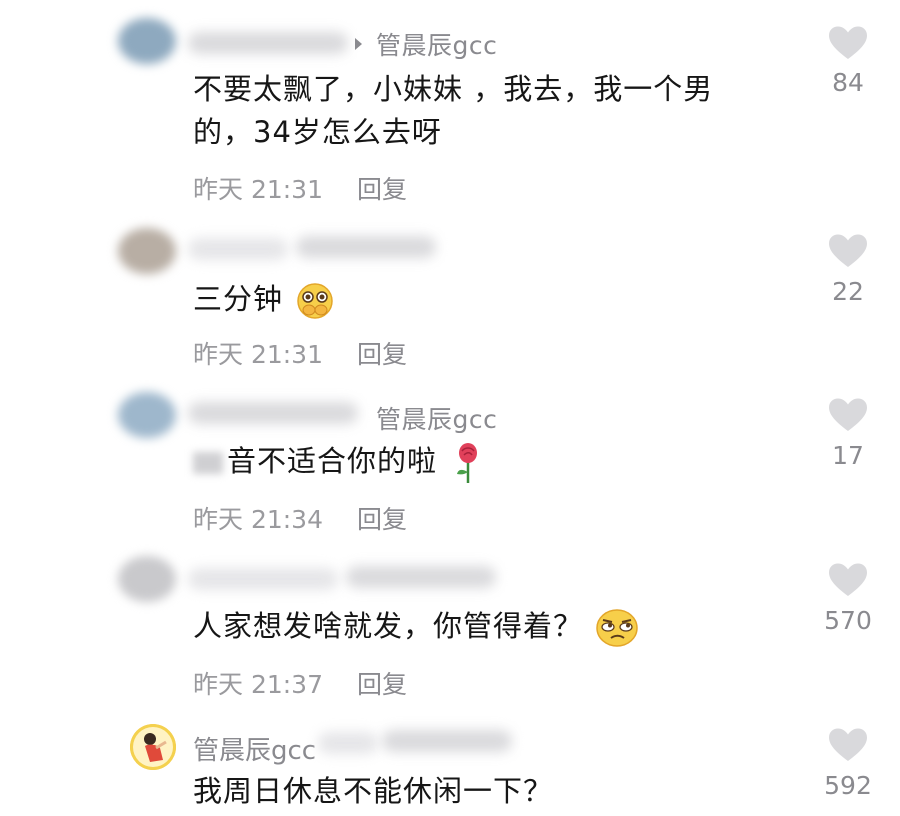 This screenshot has height=816, width=900. What do you see at coordinates (848, 455) in the screenshot?
I see `like-count: 17` at bounding box center [848, 455].